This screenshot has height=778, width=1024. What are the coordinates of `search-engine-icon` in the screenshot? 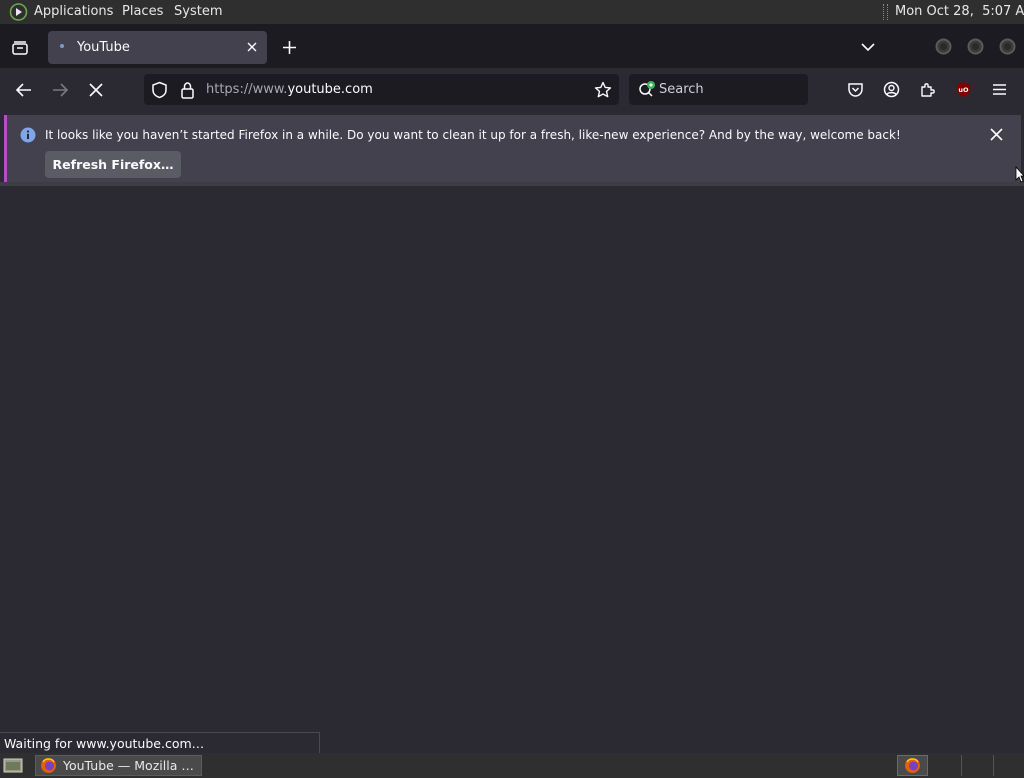 It's located at (648, 89).